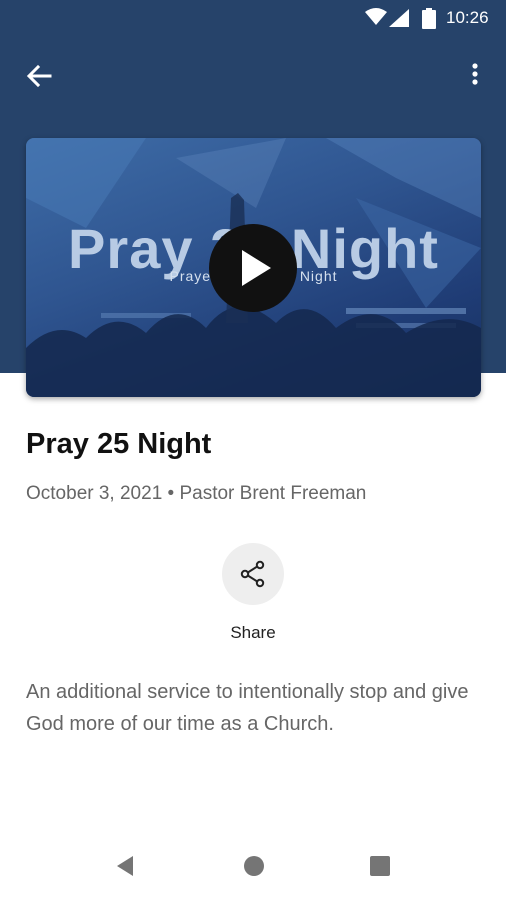 This screenshot has height=900, width=506. I want to click on signal-icon, so click(399, 18).